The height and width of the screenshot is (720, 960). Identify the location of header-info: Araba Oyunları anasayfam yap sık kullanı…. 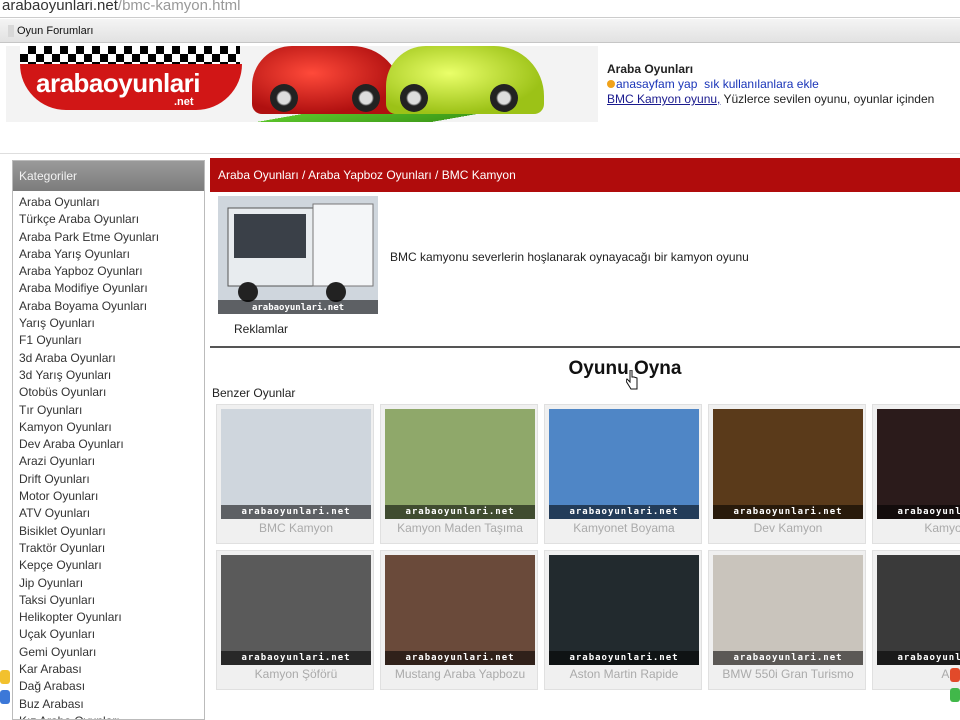
(783, 84).